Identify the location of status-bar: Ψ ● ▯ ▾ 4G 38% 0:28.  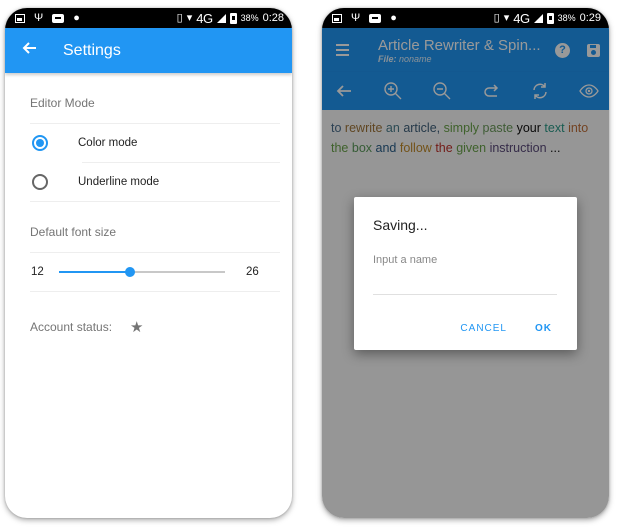
(148, 18).